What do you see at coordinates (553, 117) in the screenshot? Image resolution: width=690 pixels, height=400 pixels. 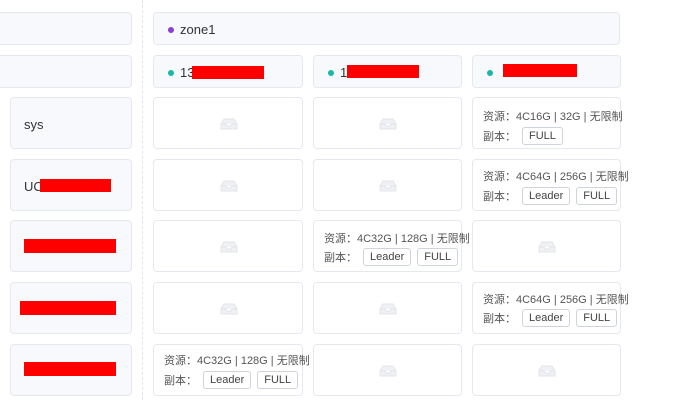 I see `unit-resource: 资源：4C16G | 32G | 无限制` at bounding box center [553, 117].